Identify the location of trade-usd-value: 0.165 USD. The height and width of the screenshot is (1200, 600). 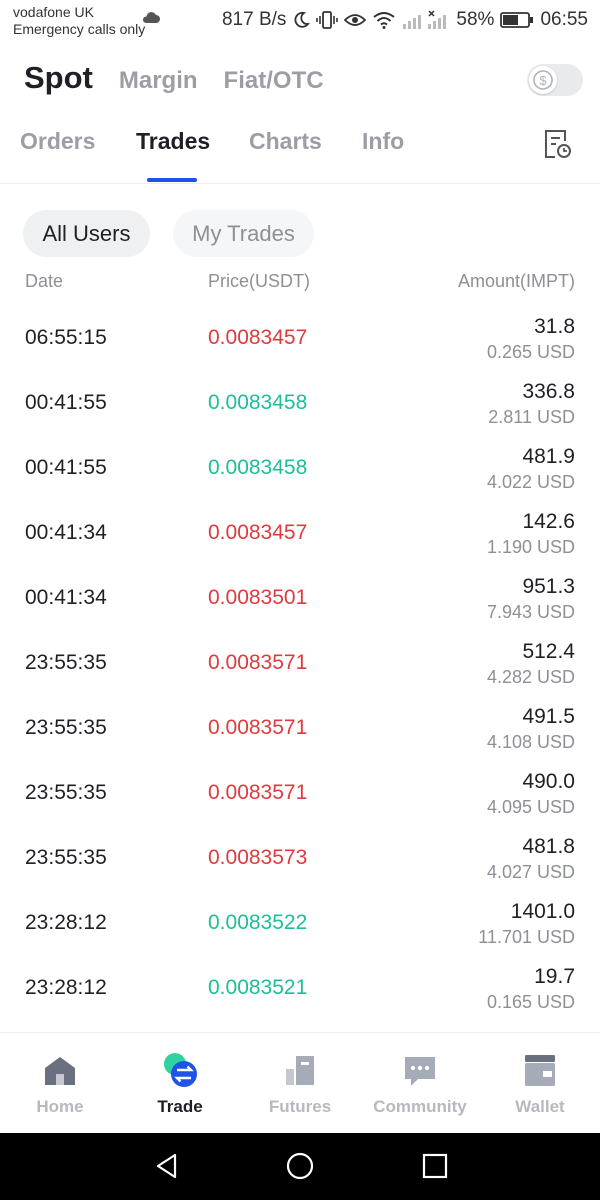
(530, 1002).